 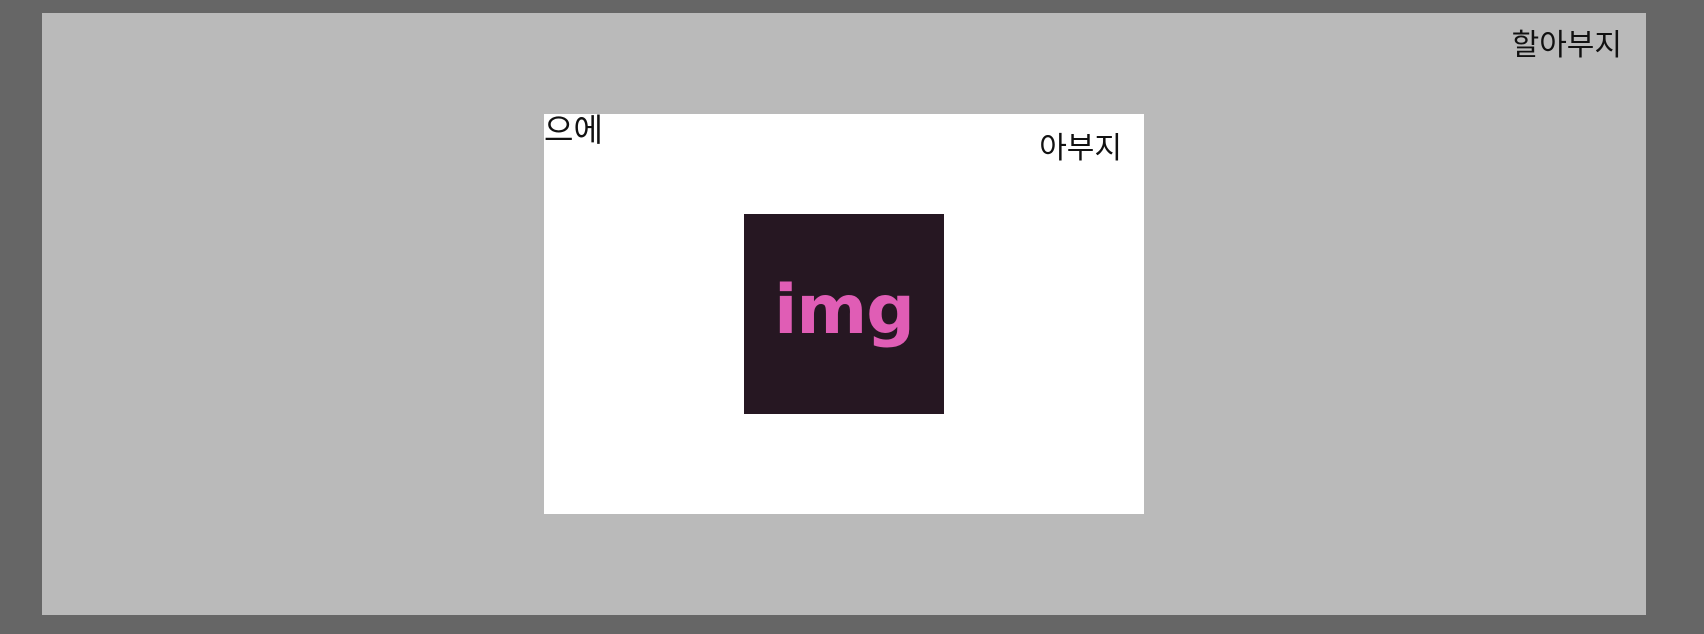 I want to click on parent-label: 아부지, so click(x=1080, y=148).